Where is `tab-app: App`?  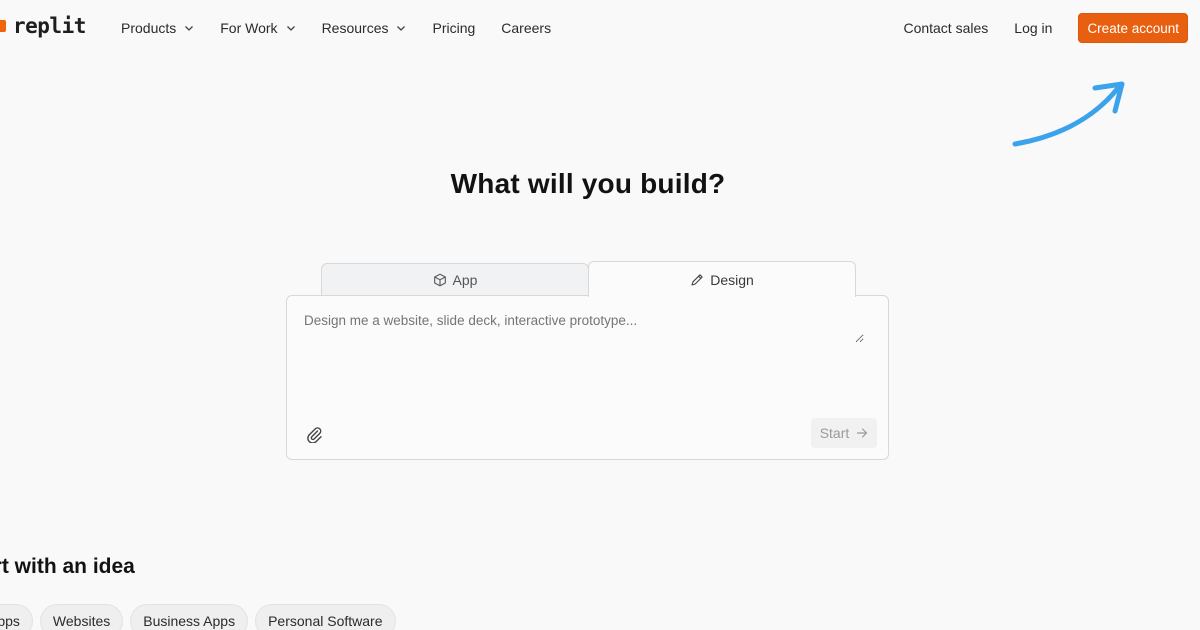 tab-app: App is located at coordinates (455, 279).